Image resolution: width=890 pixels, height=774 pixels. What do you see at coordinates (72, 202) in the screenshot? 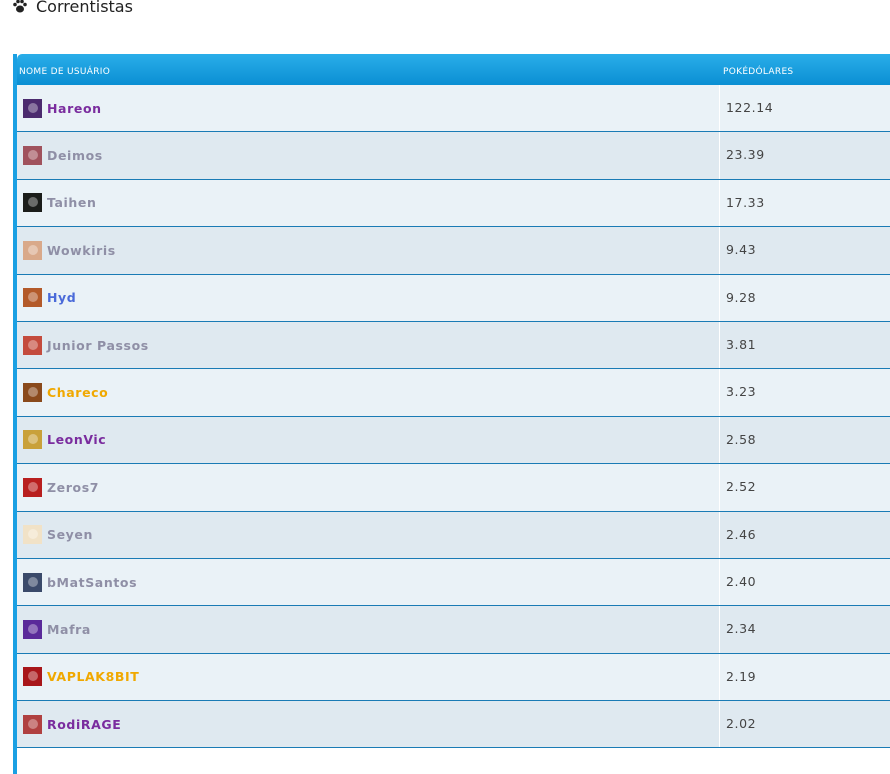
I see `username-link: Taihen` at bounding box center [72, 202].